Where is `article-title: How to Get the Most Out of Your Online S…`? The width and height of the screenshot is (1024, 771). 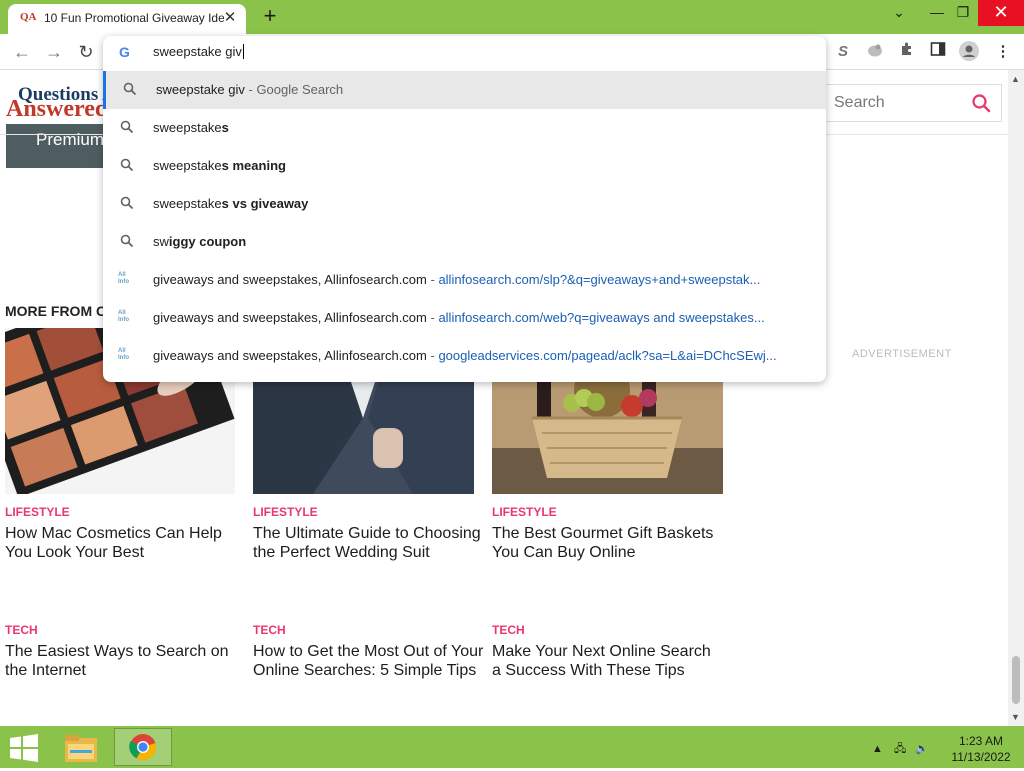
article-title: How to Get the Most Out of Your Online S… is located at coordinates (369, 661).